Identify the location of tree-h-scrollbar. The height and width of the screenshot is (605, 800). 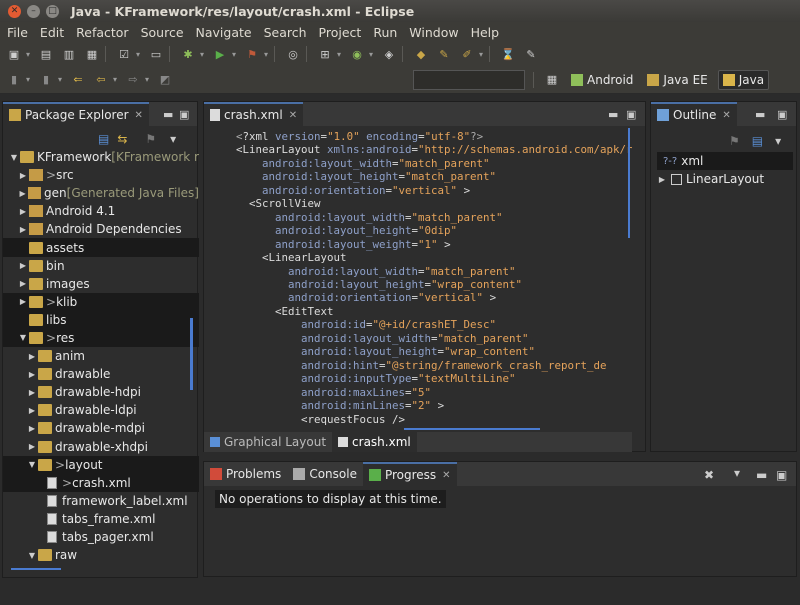
(36, 569).